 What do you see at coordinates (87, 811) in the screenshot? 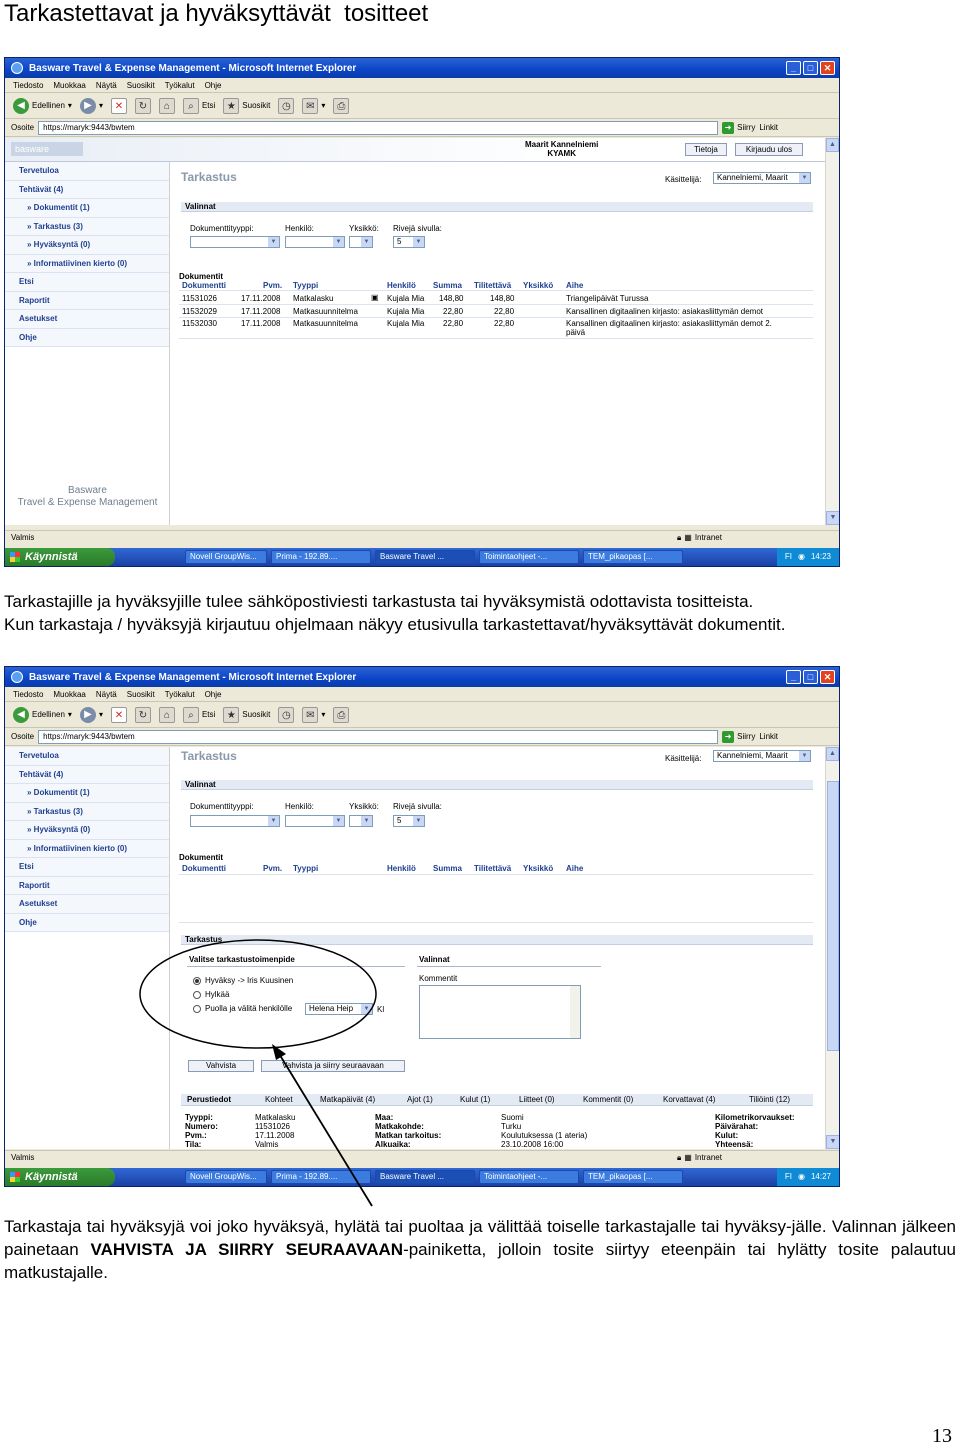
I see `sidebar-item: » Tarkastus (3)` at bounding box center [87, 811].